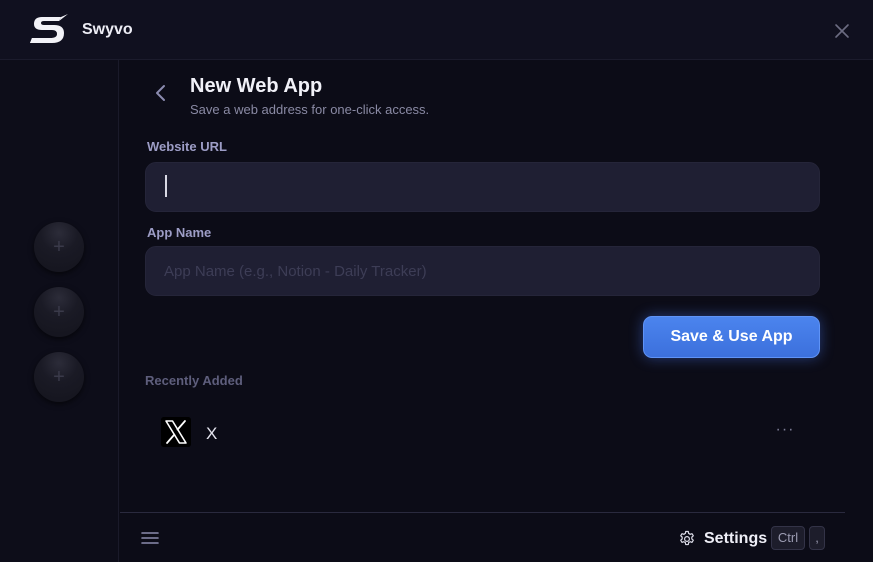 The width and height of the screenshot is (873, 562). What do you see at coordinates (687, 538) in the screenshot?
I see `gear-icon` at bounding box center [687, 538].